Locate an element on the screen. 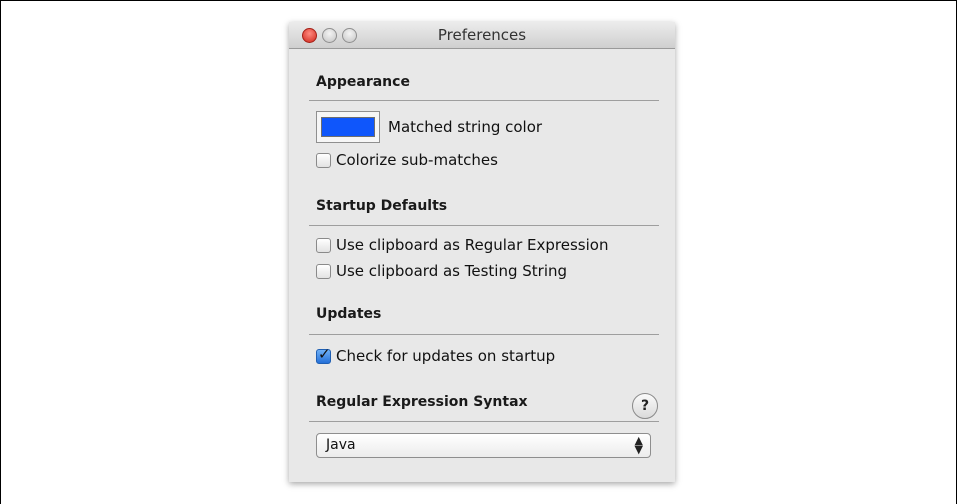 The image size is (957, 504). checkmark-icon: ✓ is located at coordinates (324, 353).